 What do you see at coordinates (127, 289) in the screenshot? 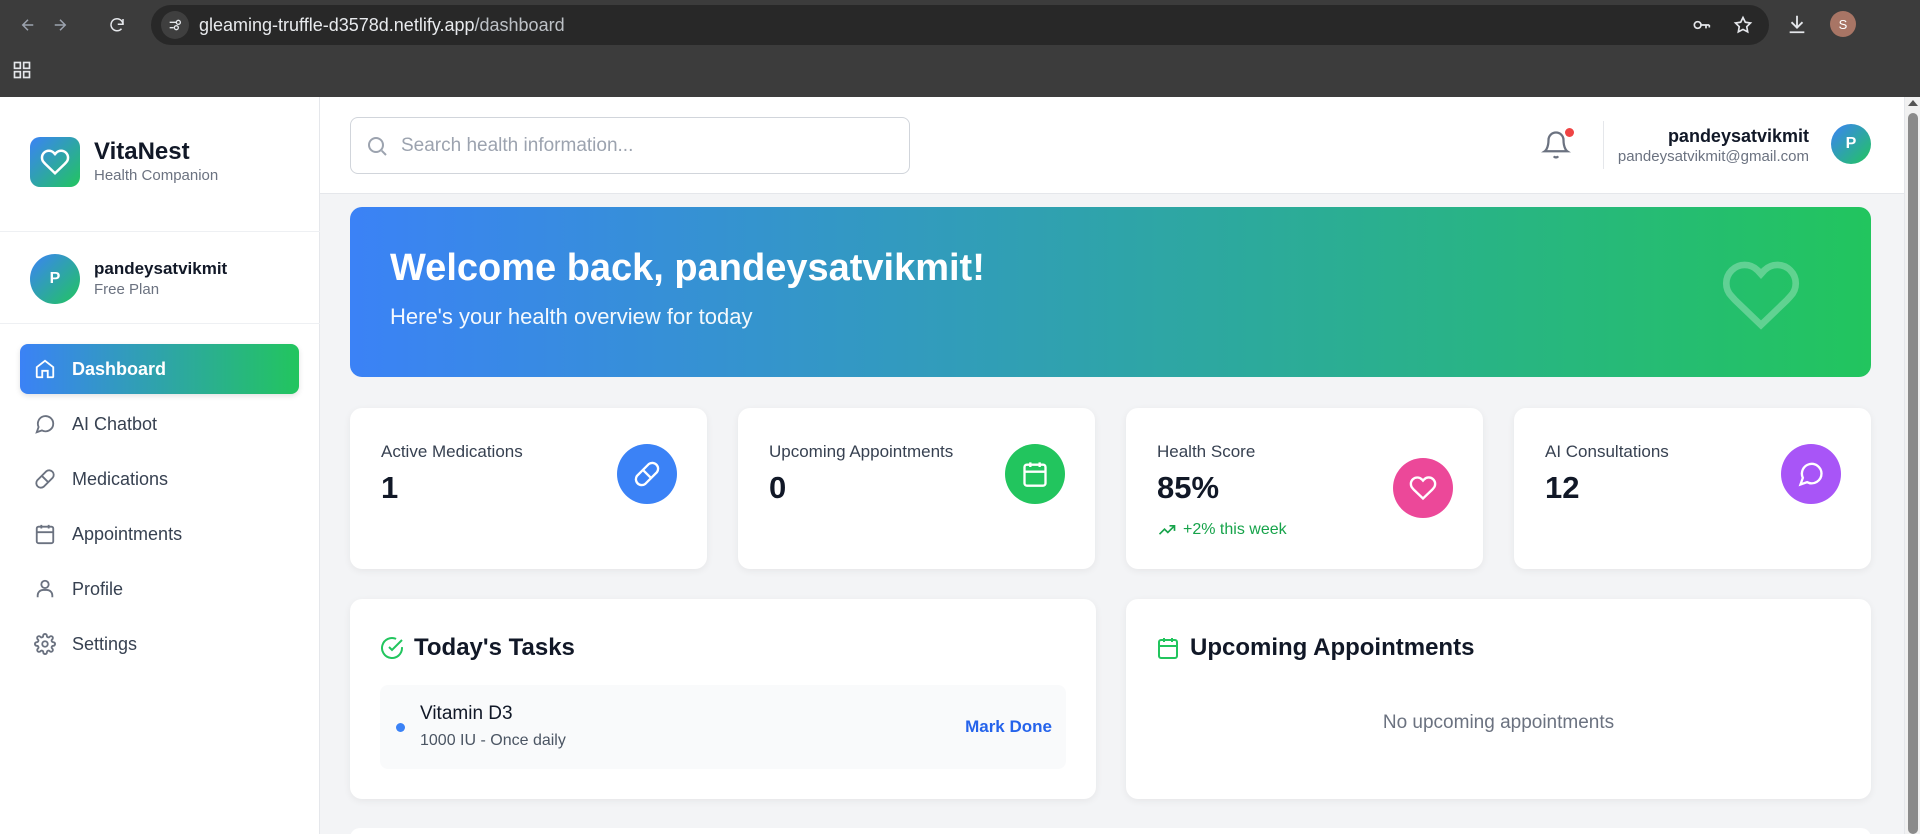
I see `sidebar-user-plan: Free Plan` at bounding box center [127, 289].